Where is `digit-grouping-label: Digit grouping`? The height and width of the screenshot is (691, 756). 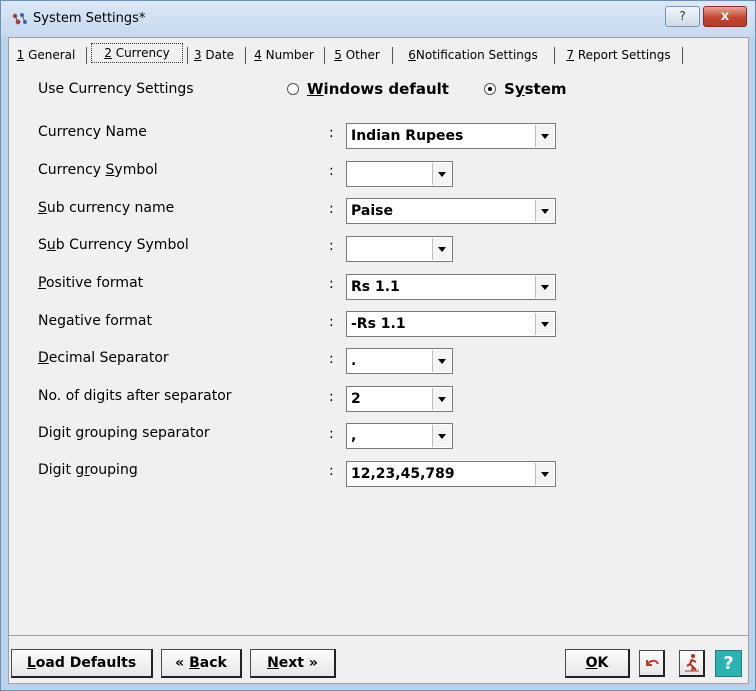 digit-grouping-label: Digit grouping is located at coordinates (88, 470).